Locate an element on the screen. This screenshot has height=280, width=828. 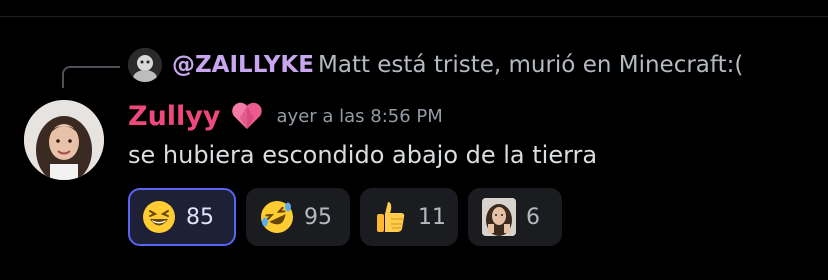
reaction-count: 95 is located at coordinates (318, 217).